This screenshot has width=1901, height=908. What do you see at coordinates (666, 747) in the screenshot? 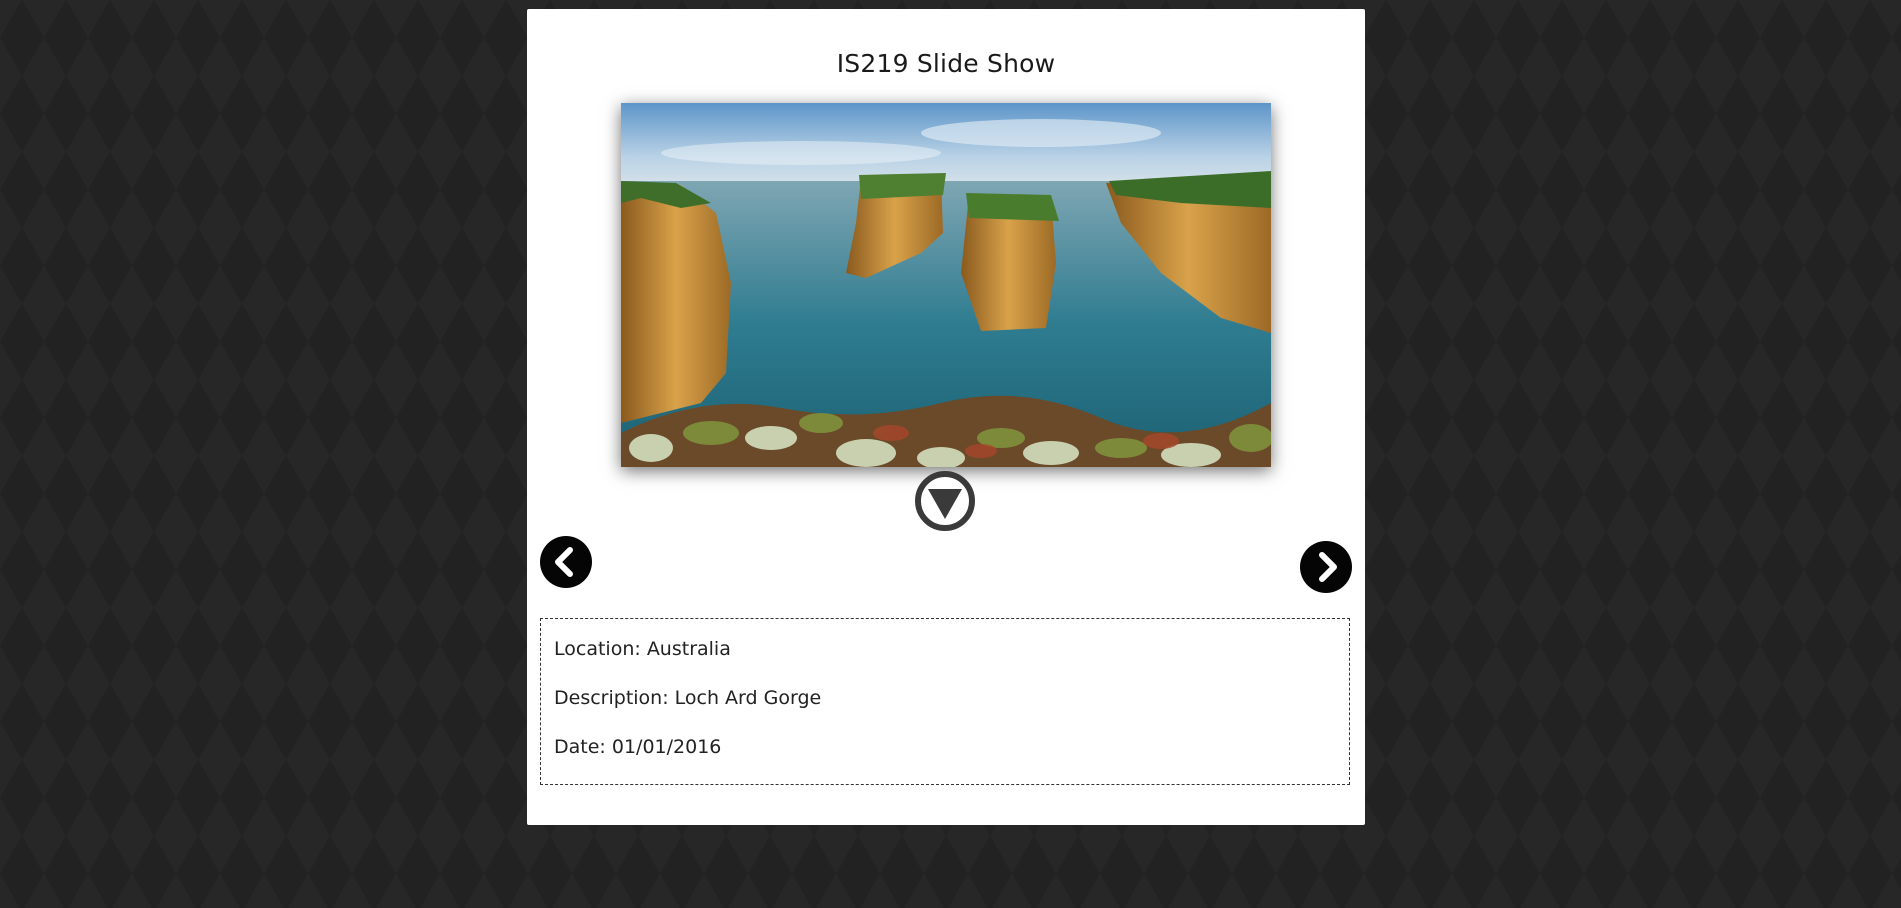
I see `date-value: 01/01/2016` at bounding box center [666, 747].